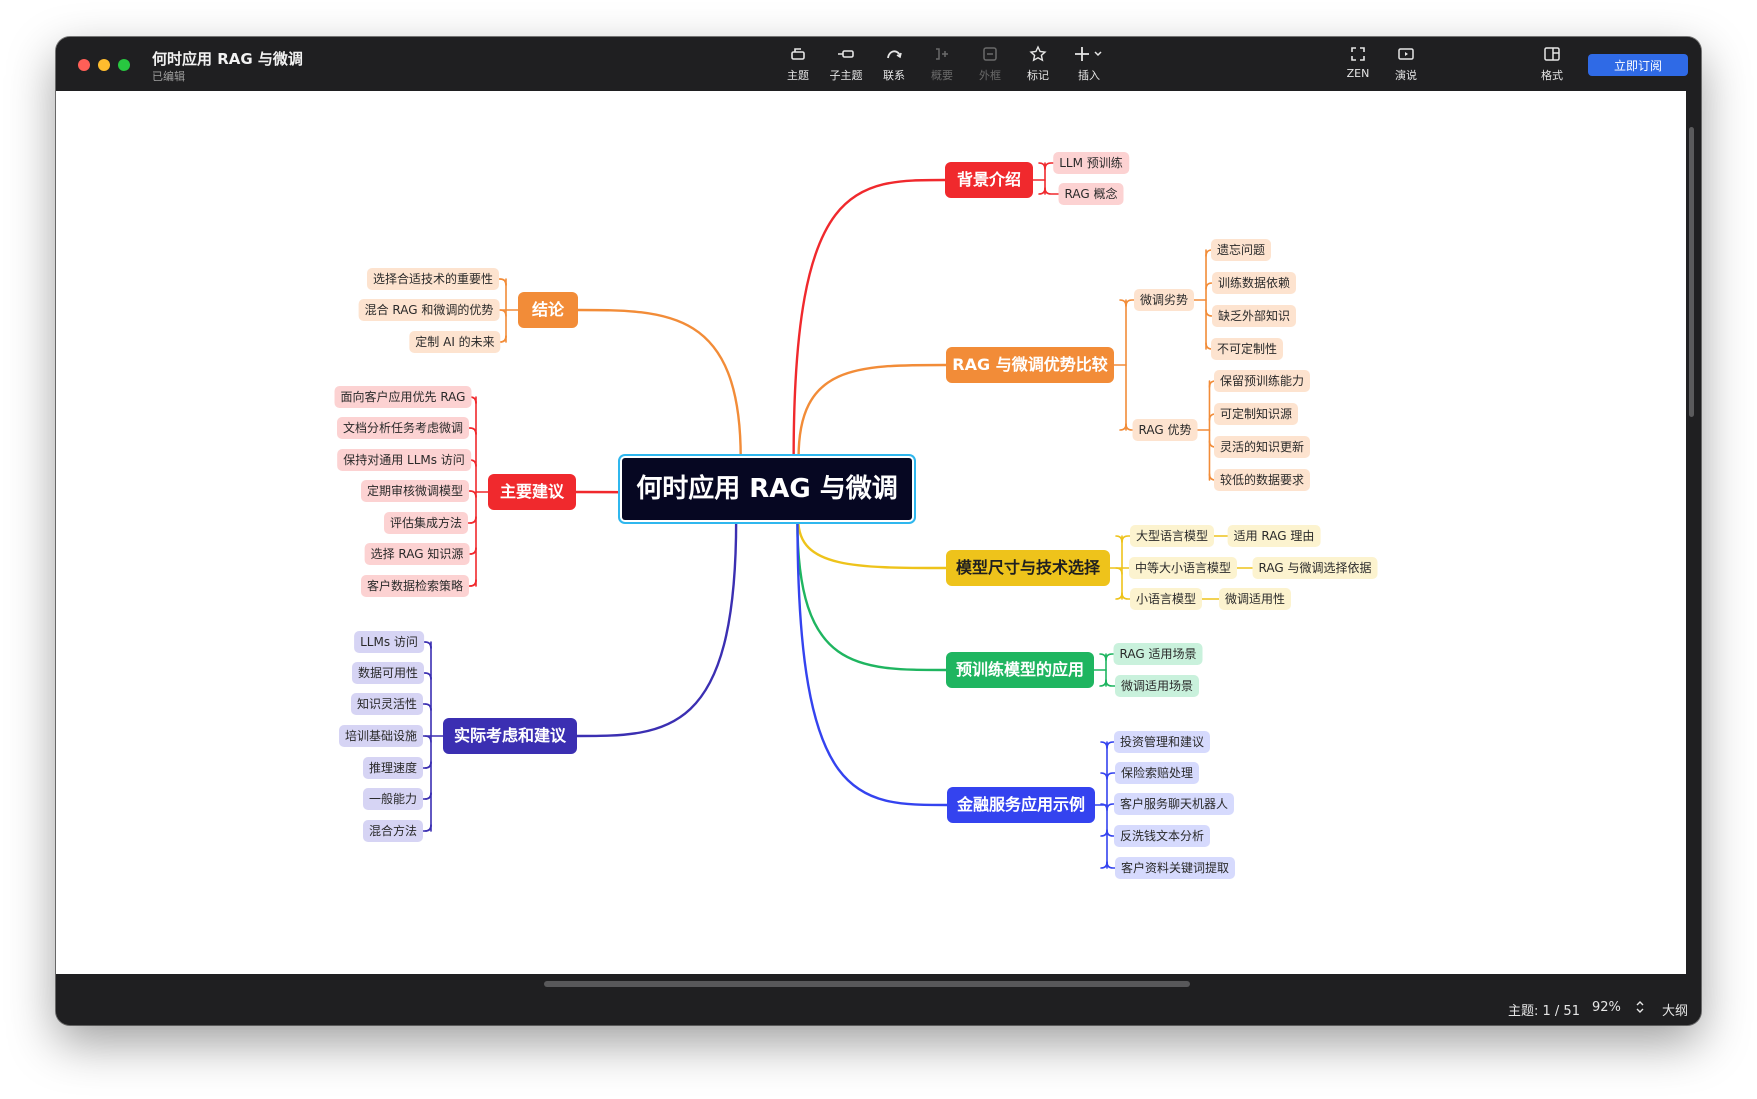 Image resolution: width=1757 pixels, height=1099 pixels. Describe the element at coordinates (1088, 54) in the screenshot. I see `plus-icon` at that location.